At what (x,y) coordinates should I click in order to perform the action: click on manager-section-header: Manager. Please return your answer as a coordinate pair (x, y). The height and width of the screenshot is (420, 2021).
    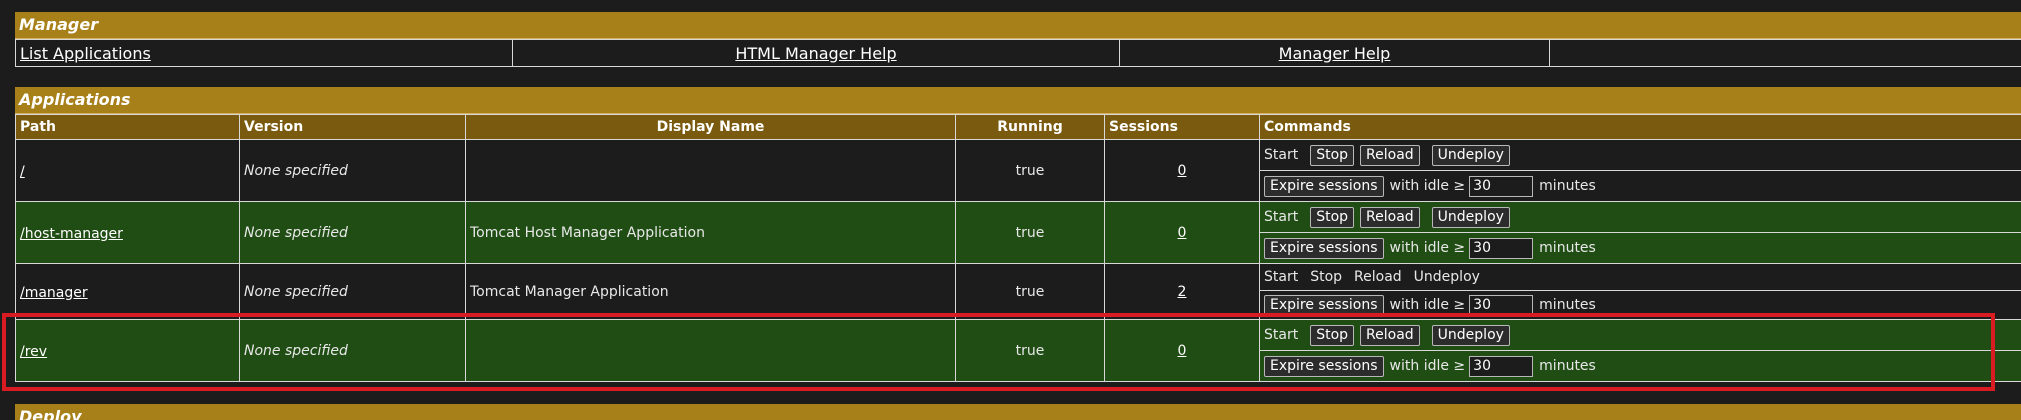
    Looking at the image, I should click on (1018, 25).